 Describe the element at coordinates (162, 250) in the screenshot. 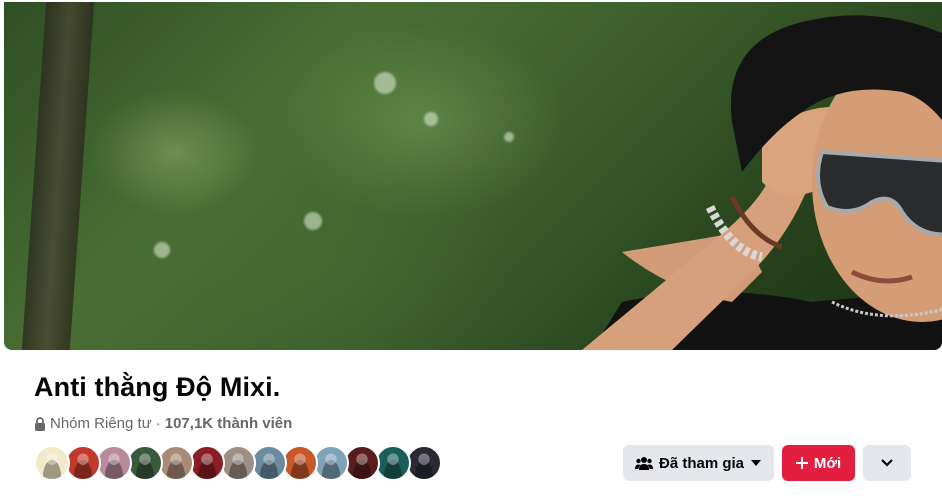

I see `cover-bokeh` at that location.